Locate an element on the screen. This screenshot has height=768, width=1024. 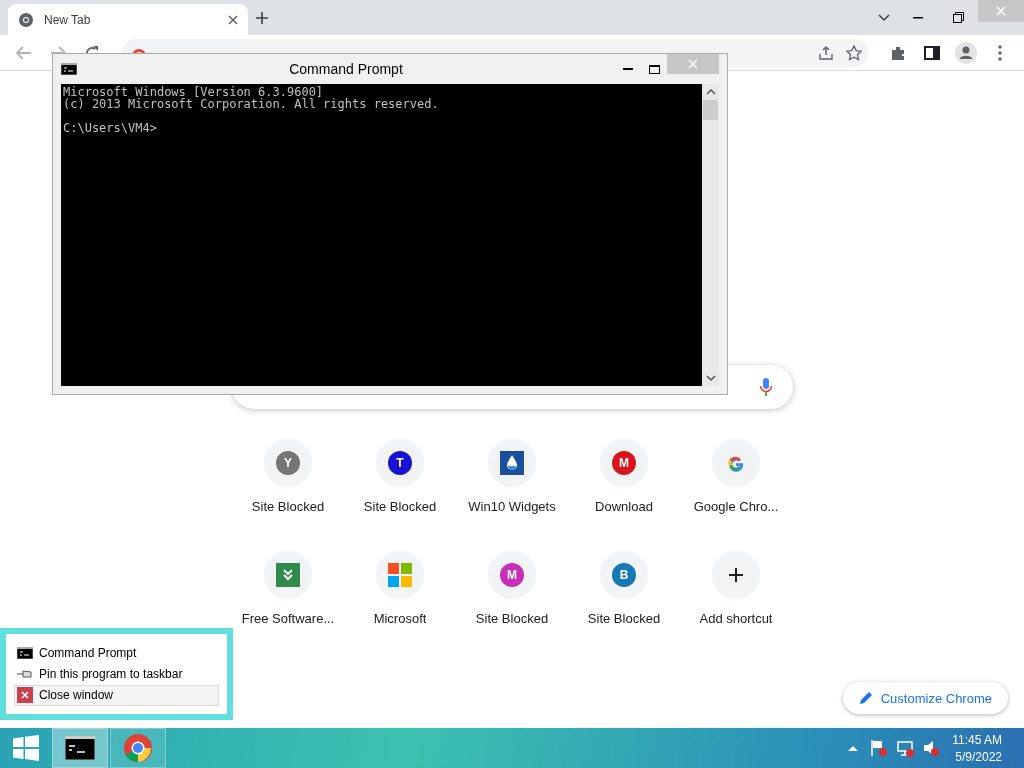
shortcut-tile: Win10 Widgets is located at coordinates (512, 491).